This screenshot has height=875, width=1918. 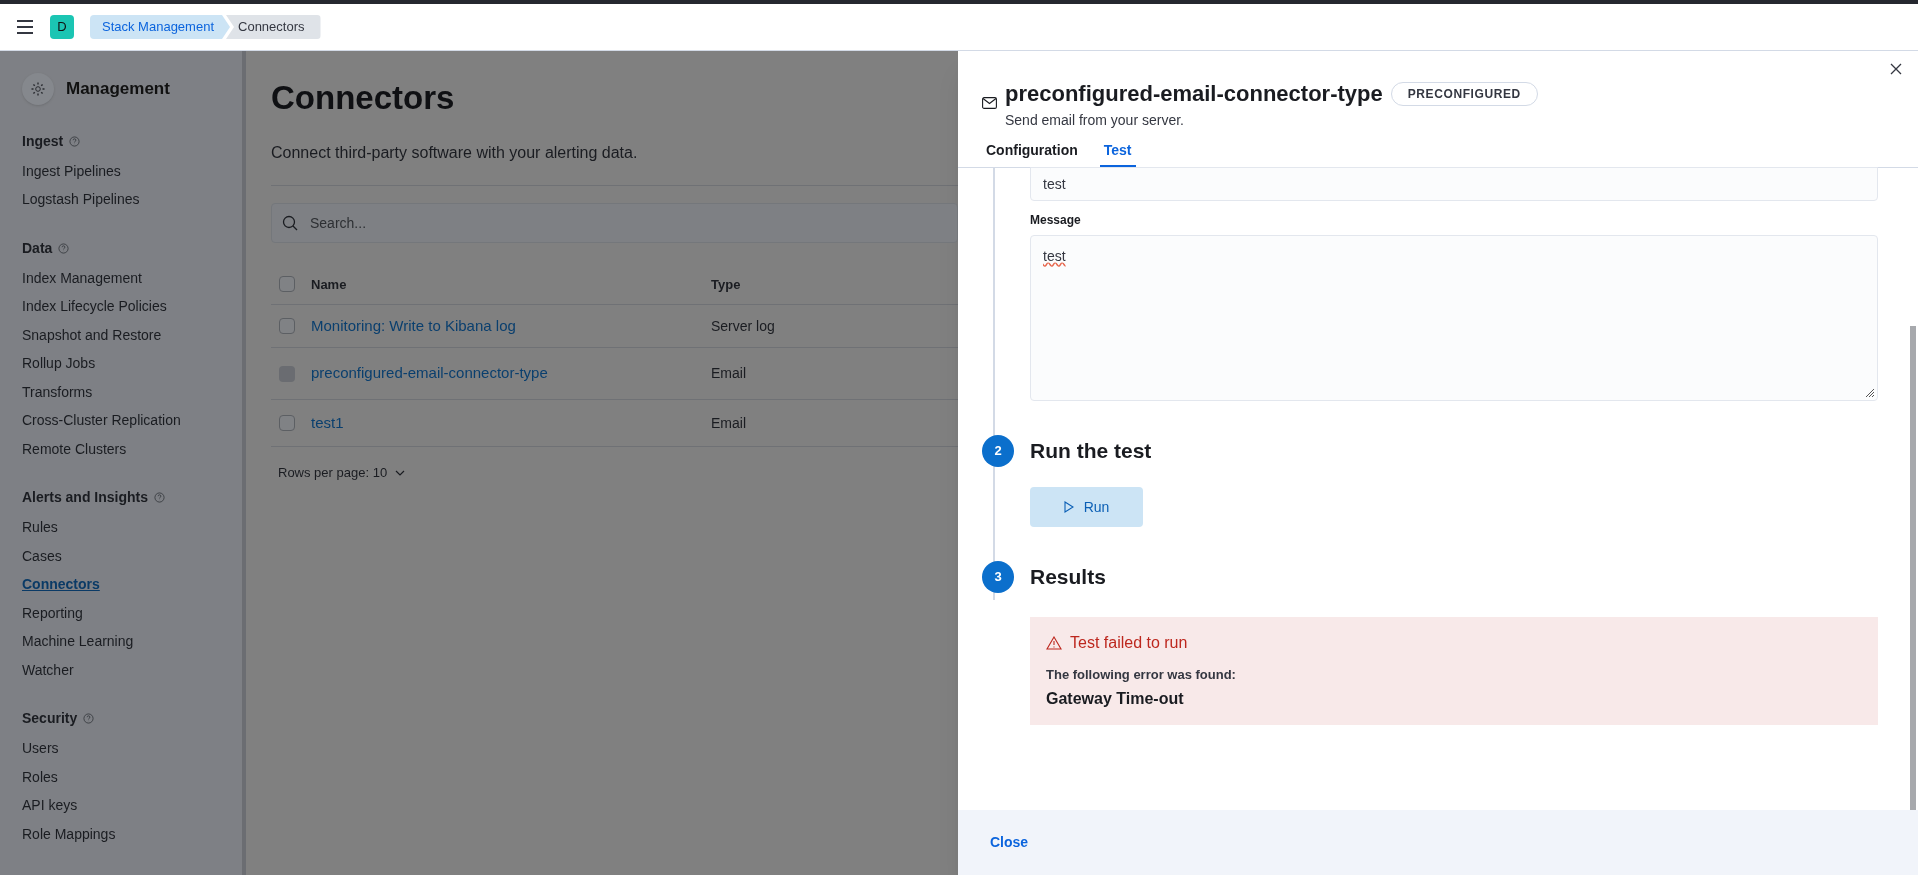 I want to click on callout-label: The following error was found:, so click(x=1141, y=675).